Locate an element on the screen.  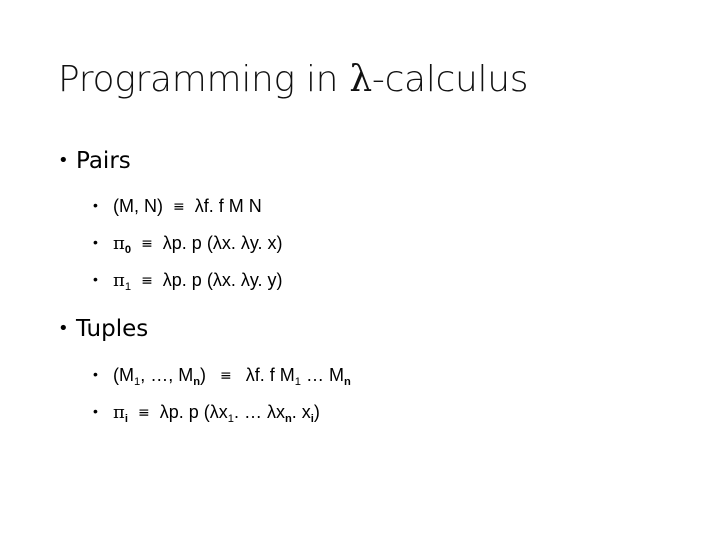
pi-subscript: i is located at coordinates (126, 418).